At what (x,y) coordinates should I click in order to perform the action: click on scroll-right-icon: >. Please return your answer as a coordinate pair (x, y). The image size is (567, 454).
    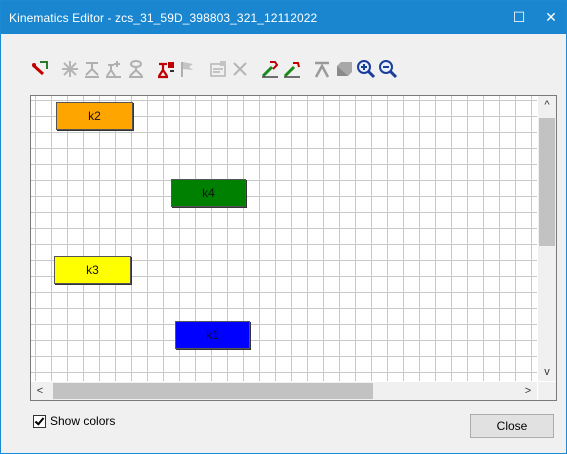
    Looking at the image, I should click on (528, 391).